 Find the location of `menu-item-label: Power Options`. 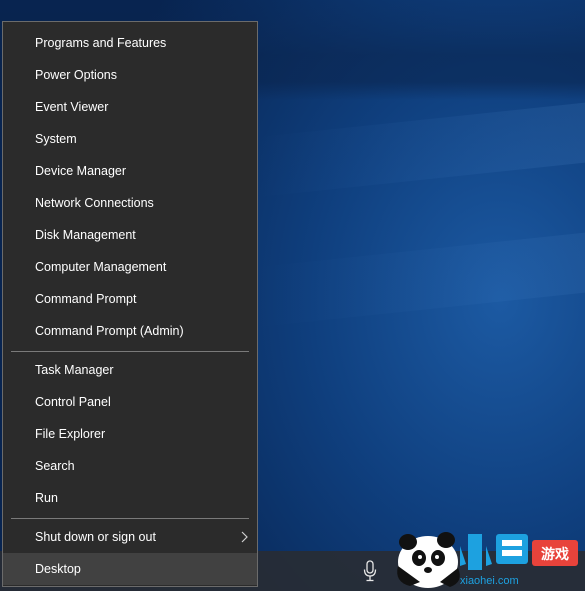

menu-item-label: Power Options is located at coordinates (76, 75).